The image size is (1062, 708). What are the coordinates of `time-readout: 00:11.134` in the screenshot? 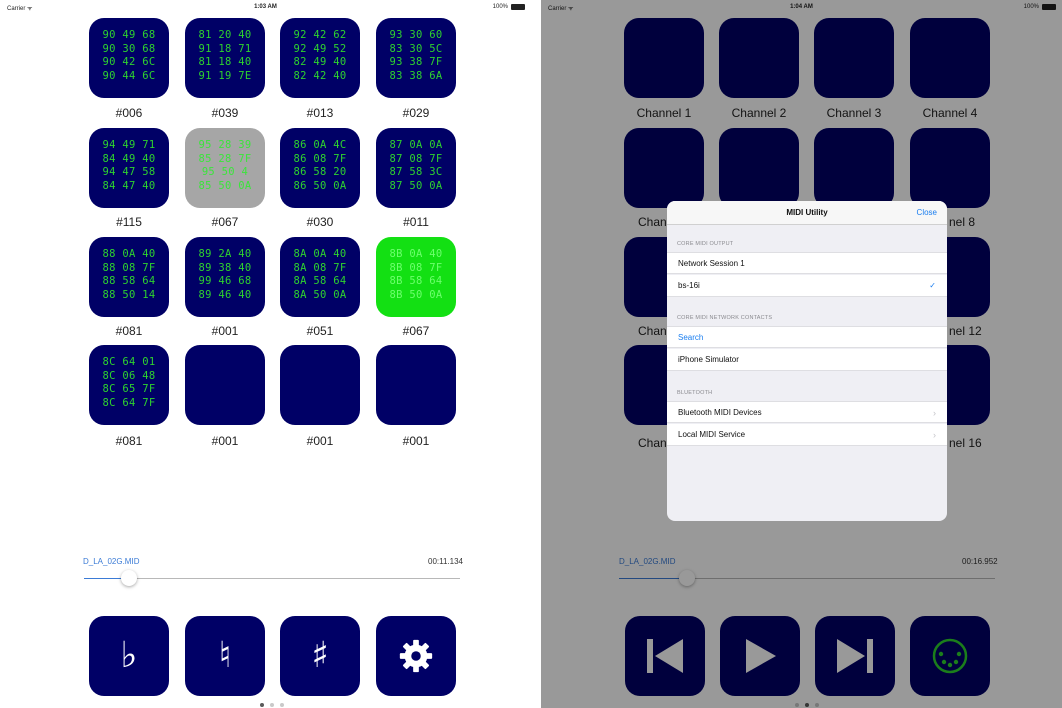 It's located at (445, 561).